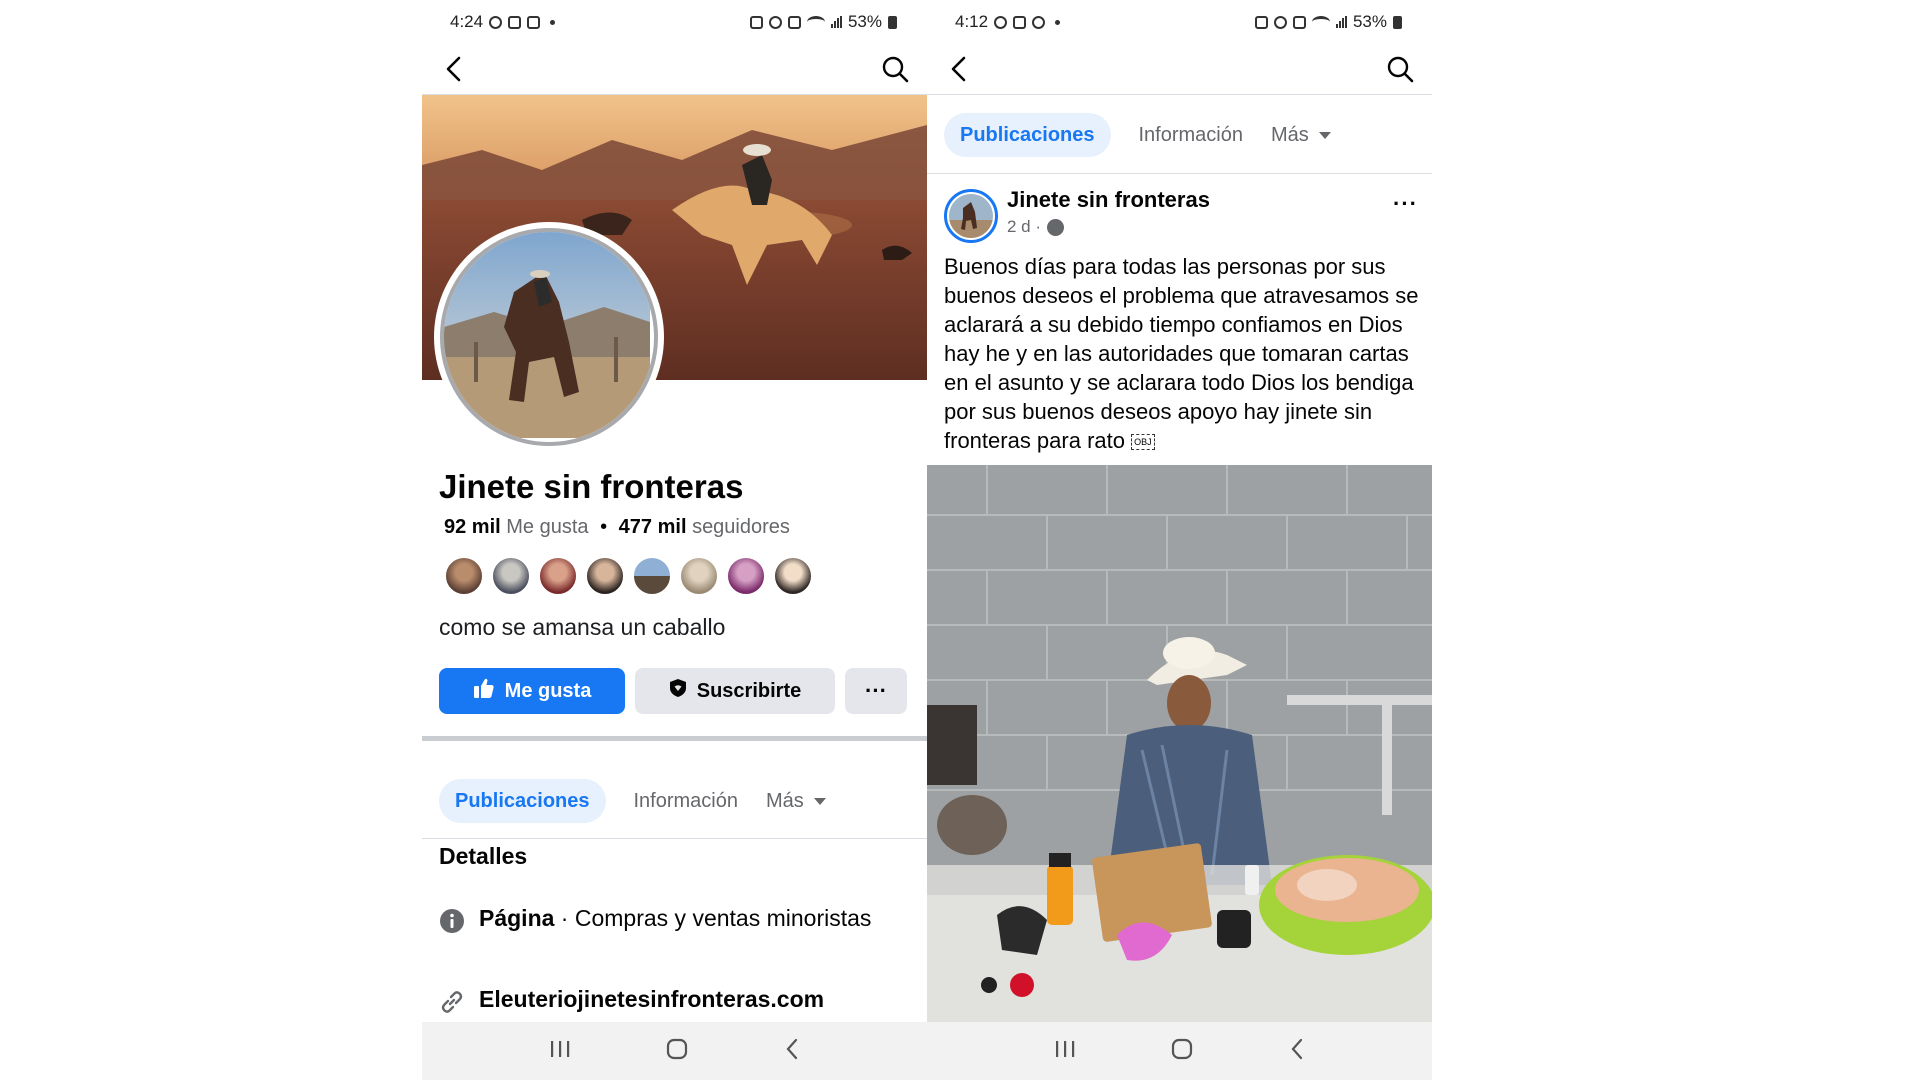  What do you see at coordinates (674, 22) in the screenshot?
I see `status-bar: 4:24 53%` at bounding box center [674, 22].